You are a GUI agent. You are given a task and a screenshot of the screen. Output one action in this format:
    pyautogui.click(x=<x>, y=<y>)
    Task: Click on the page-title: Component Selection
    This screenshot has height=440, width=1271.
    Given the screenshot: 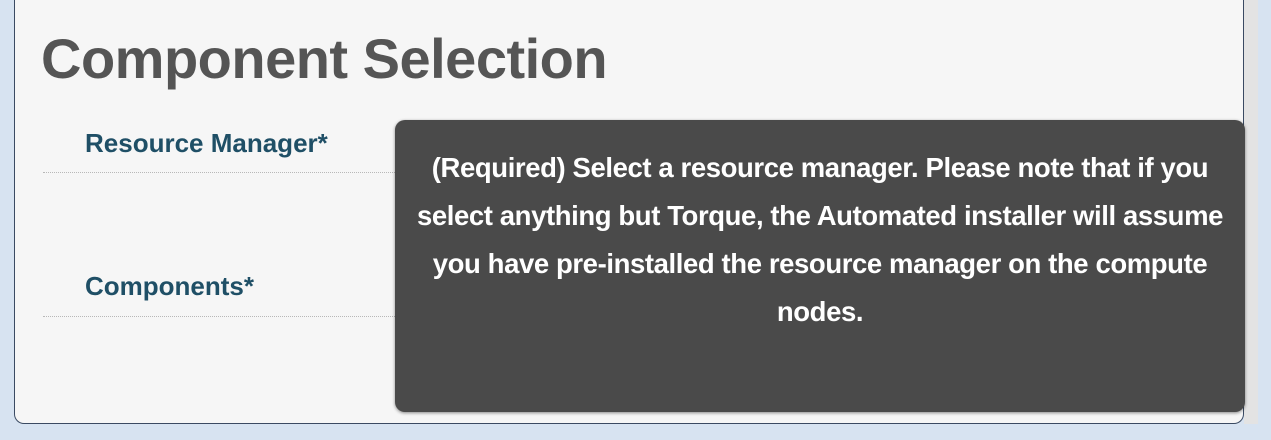 What is the action you would take?
    pyautogui.click(x=324, y=58)
    